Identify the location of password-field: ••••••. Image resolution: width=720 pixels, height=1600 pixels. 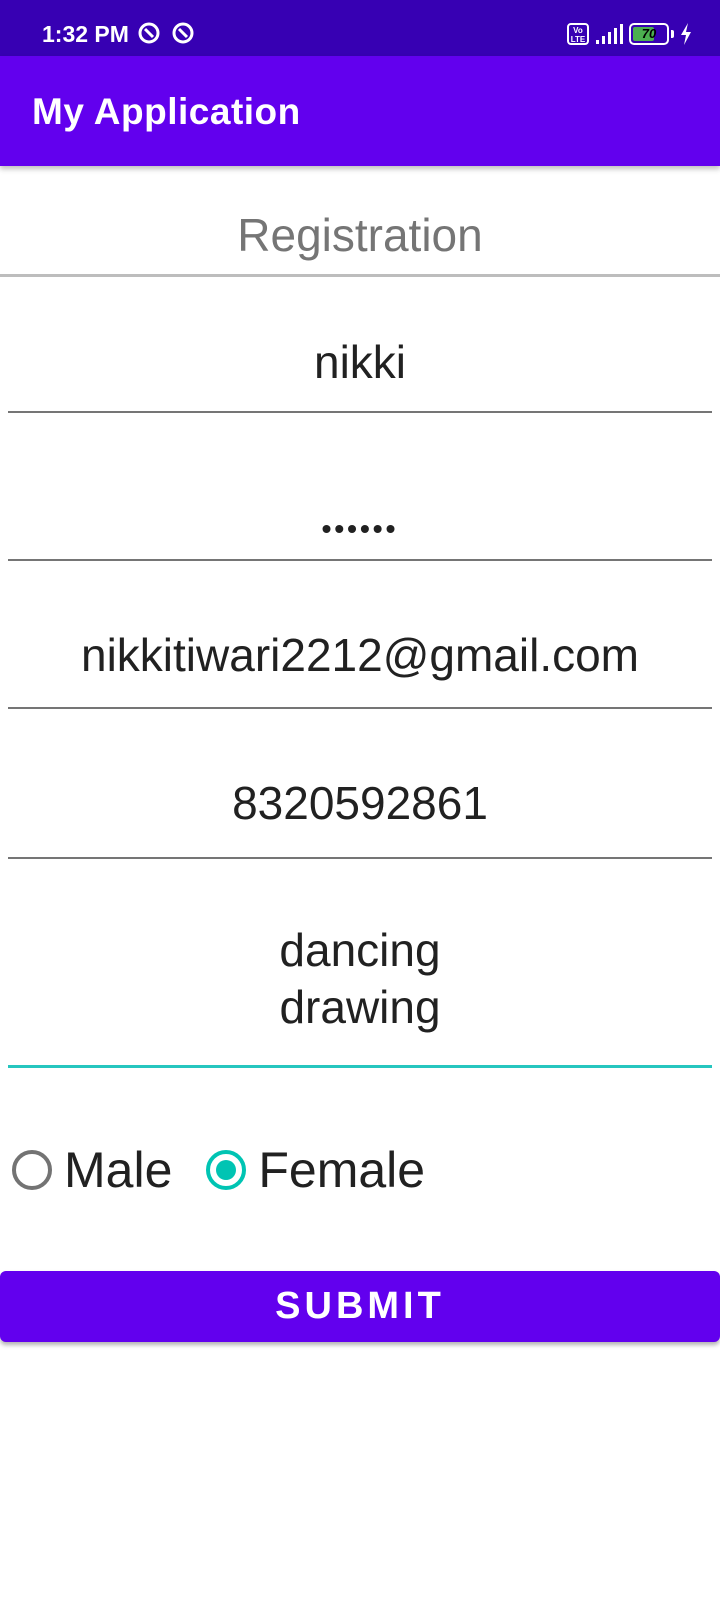
(360, 525).